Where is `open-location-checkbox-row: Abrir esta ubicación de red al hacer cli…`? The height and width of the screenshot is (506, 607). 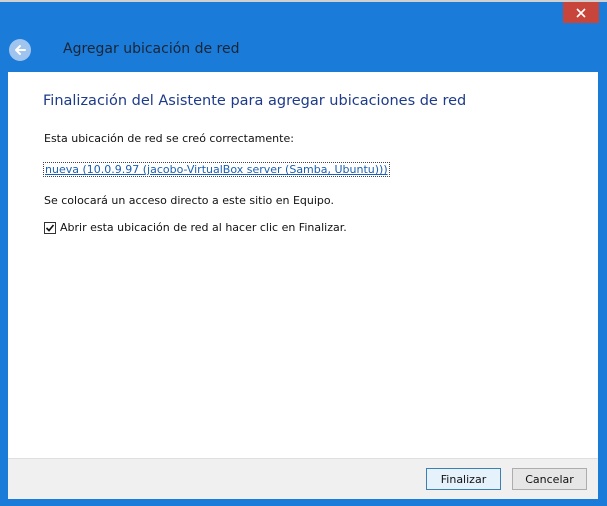 open-location-checkbox-row: Abrir esta ubicación de red al hacer cli… is located at coordinates (195, 227).